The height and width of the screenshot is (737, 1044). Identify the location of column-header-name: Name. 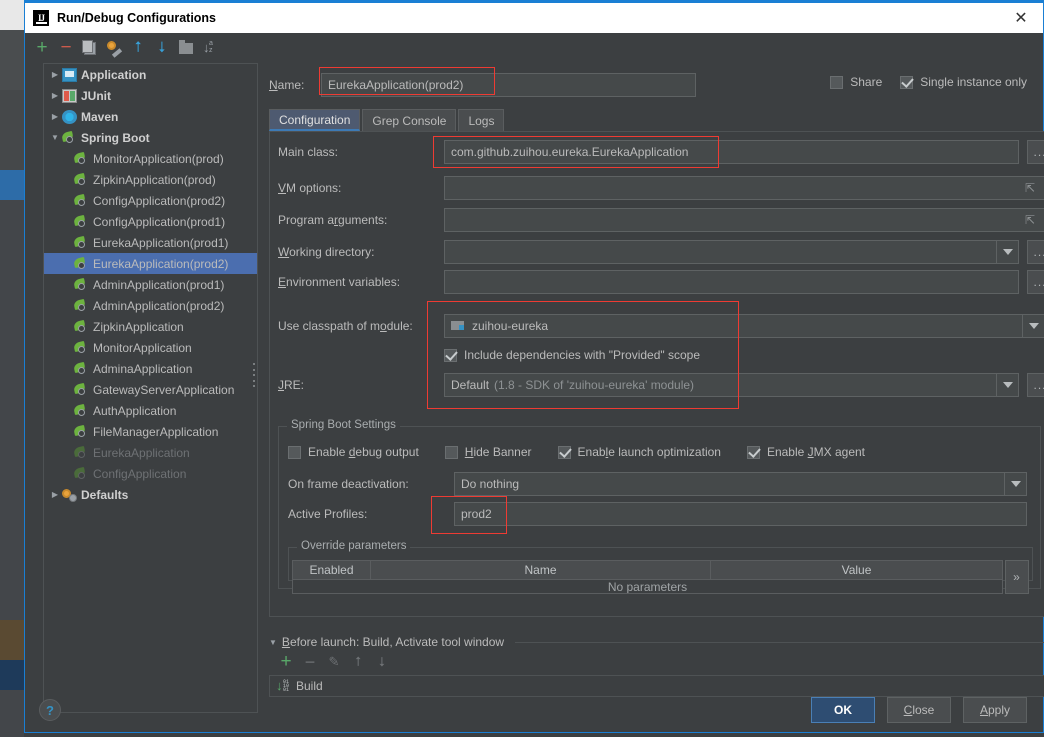
(541, 570).